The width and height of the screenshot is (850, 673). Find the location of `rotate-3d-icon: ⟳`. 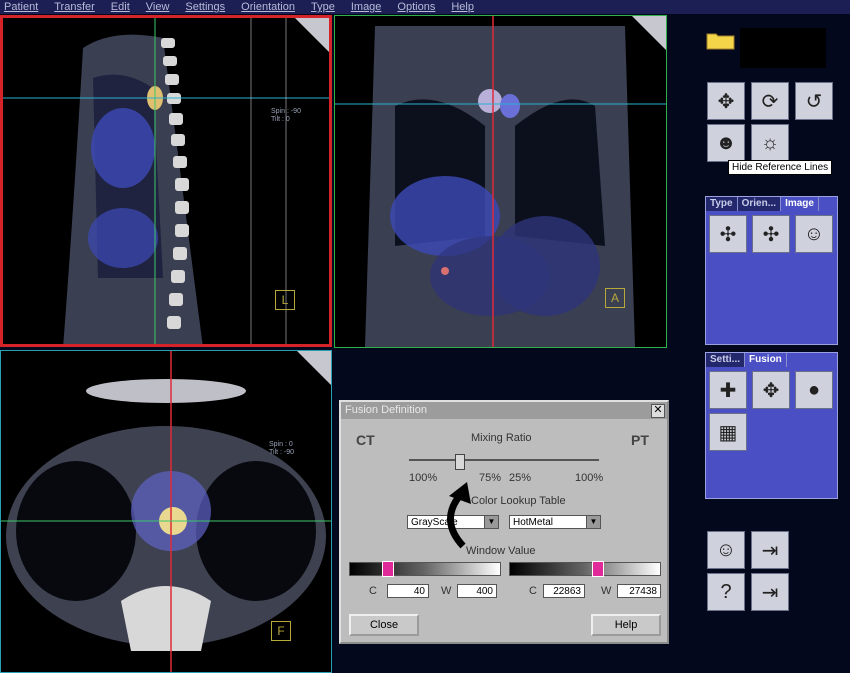

rotate-3d-icon: ⟳ is located at coordinates (770, 101).